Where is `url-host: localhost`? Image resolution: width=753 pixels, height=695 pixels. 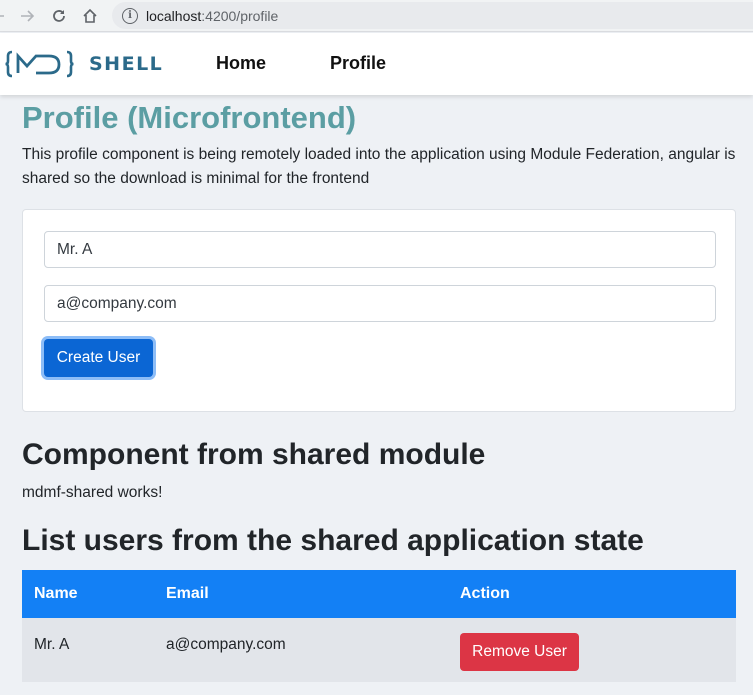
url-host: localhost is located at coordinates (174, 15).